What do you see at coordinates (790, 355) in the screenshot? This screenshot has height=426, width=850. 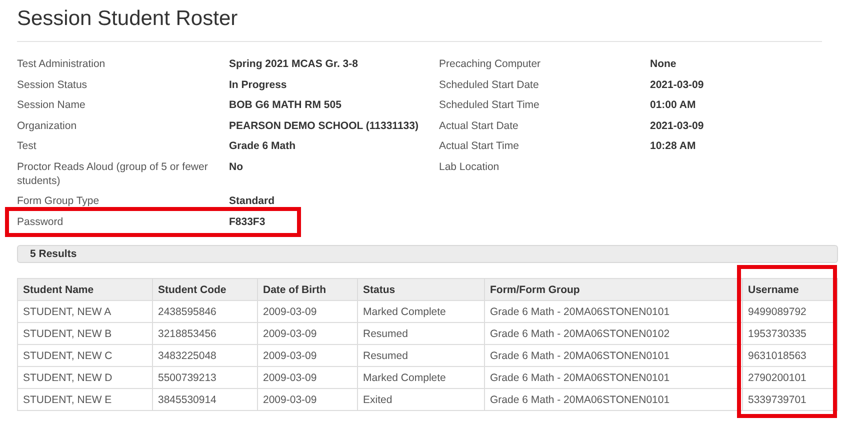 I see `table-cell: 9631018563` at bounding box center [790, 355].